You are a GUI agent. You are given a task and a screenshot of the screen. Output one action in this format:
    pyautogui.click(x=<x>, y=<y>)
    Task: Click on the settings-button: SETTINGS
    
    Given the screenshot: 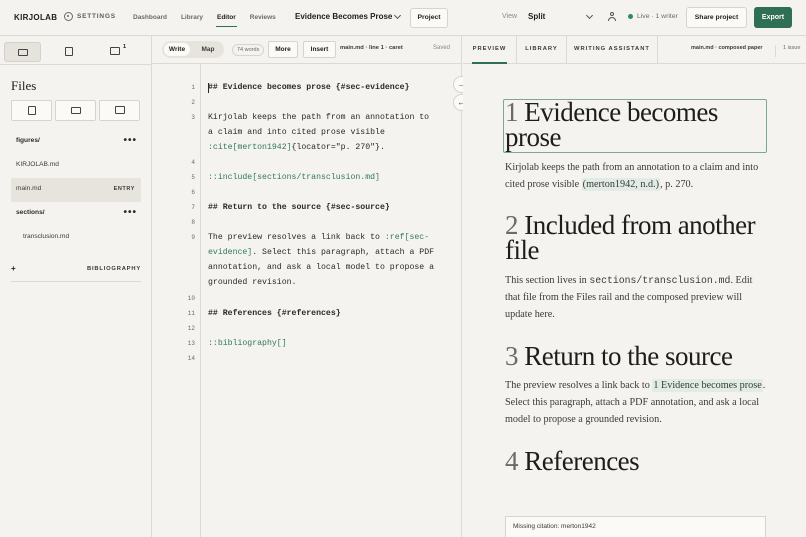 What is the action you would take?
    pyautogui.click(x=90, y=16)
    